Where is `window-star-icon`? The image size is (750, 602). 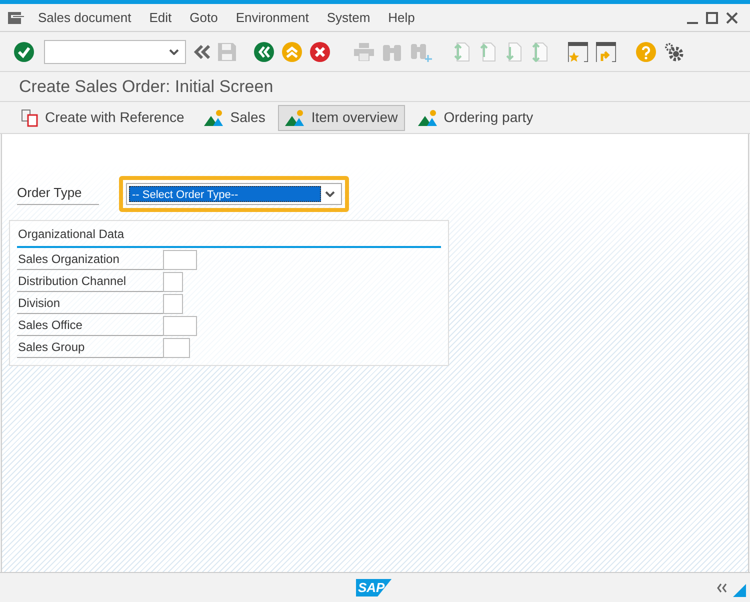
window-star-icon is located at coordinates (578, 52).